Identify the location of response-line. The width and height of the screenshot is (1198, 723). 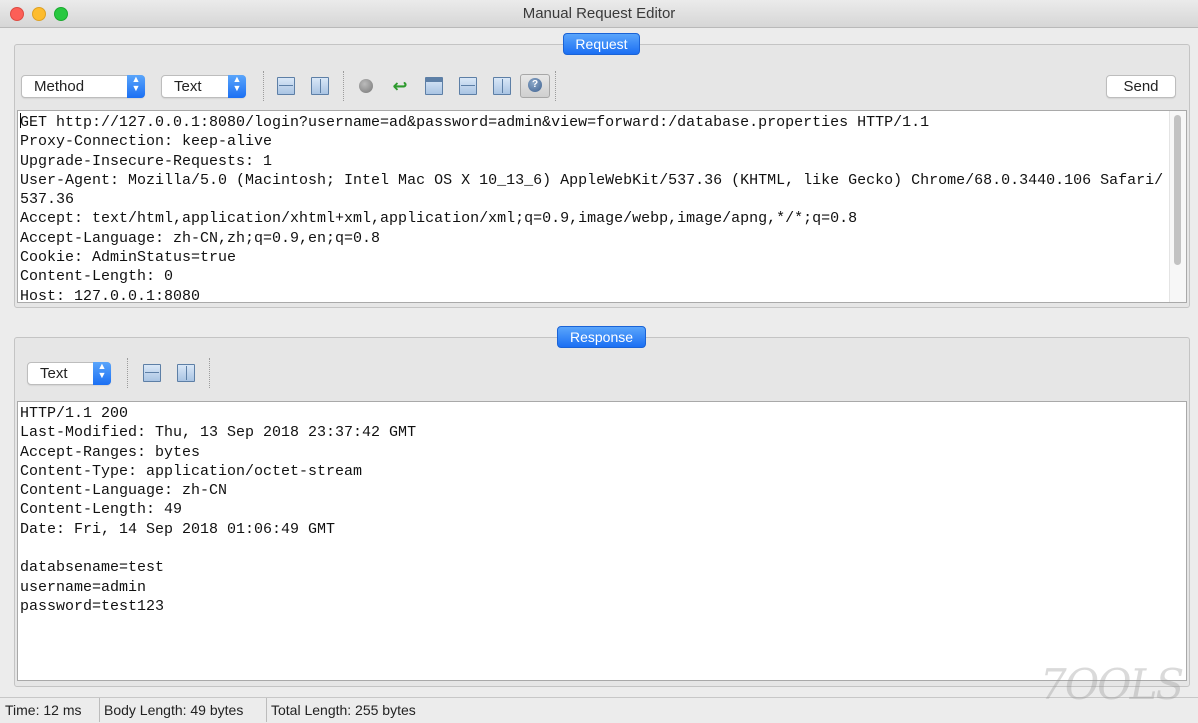
(594, 548).